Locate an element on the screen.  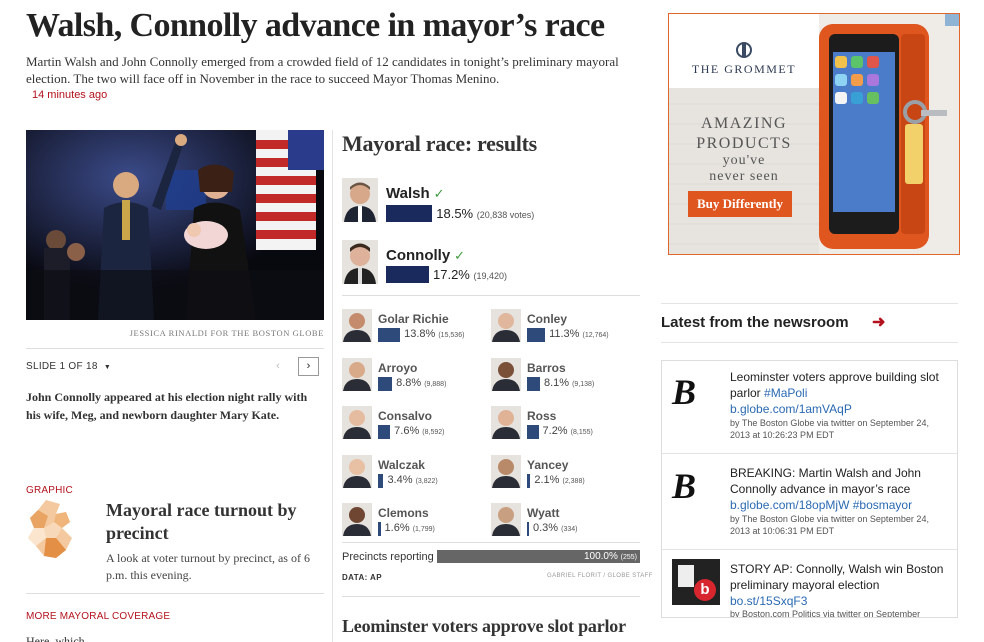
ad-brand: THE GROMMET is located at coordinates (744, 69).